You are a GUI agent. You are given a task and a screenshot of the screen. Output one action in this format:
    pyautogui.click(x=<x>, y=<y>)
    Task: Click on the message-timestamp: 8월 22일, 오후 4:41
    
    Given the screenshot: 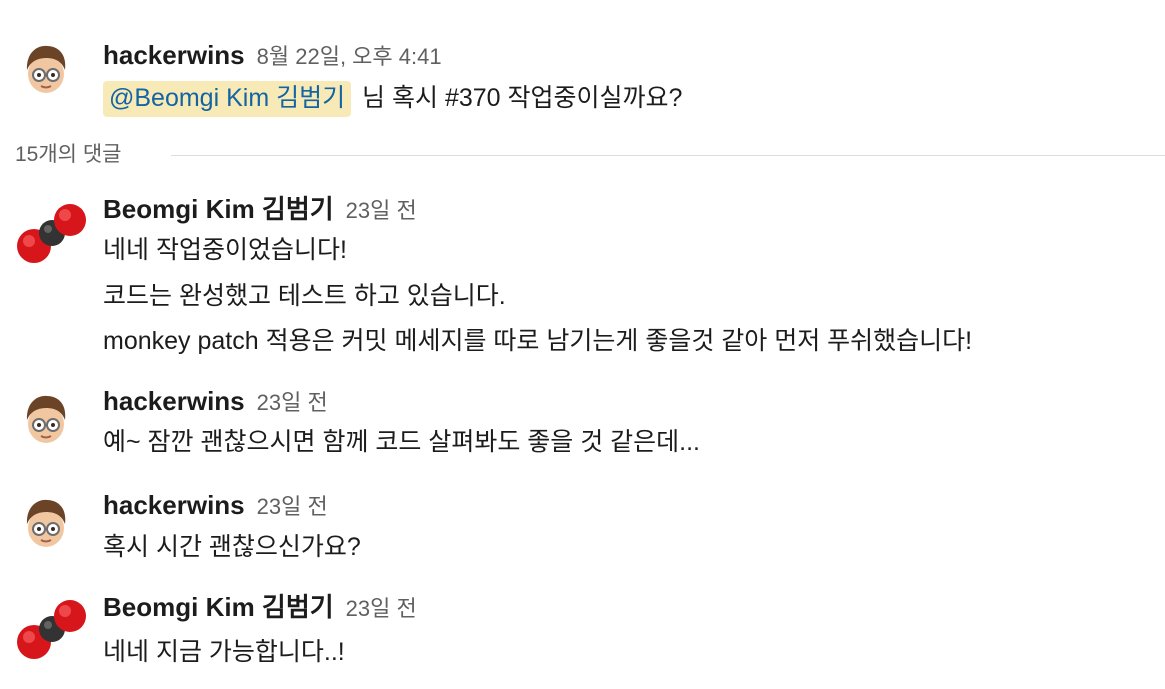 What is the action you would take?
    pyautogui.click(x=349, y=56)
    